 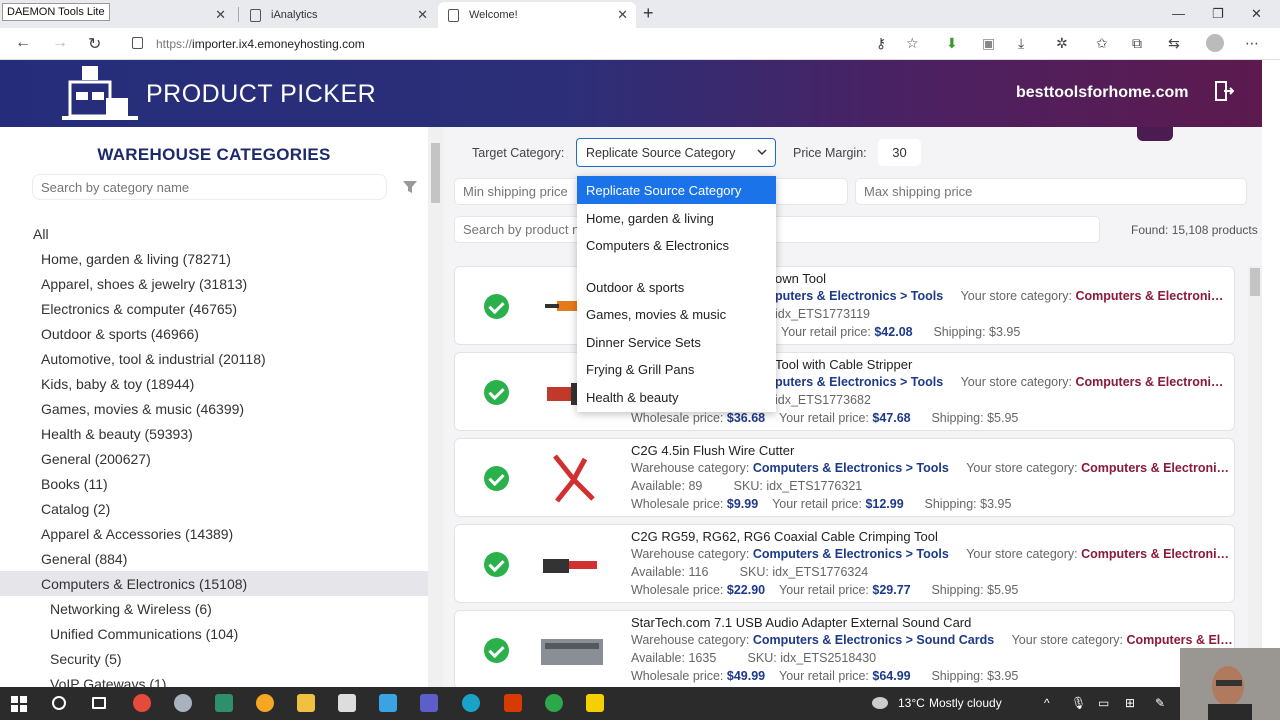 What do you see at coordinates (1252, 43) in the screenshot?
I see `more-menu-icon: ⋯` at bounding box center [1252, 43].